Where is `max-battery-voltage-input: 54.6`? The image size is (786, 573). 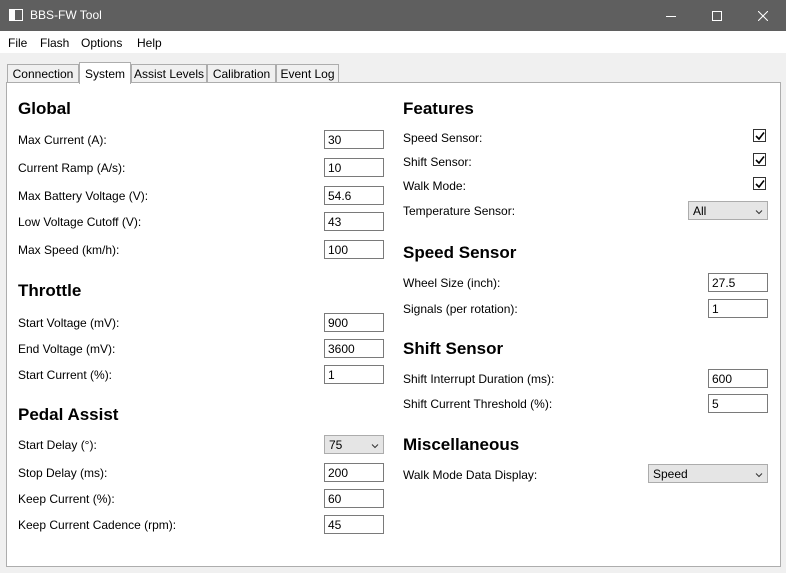
max-battery-voltage-input: 54.6 is located at coordinates (354, 195).